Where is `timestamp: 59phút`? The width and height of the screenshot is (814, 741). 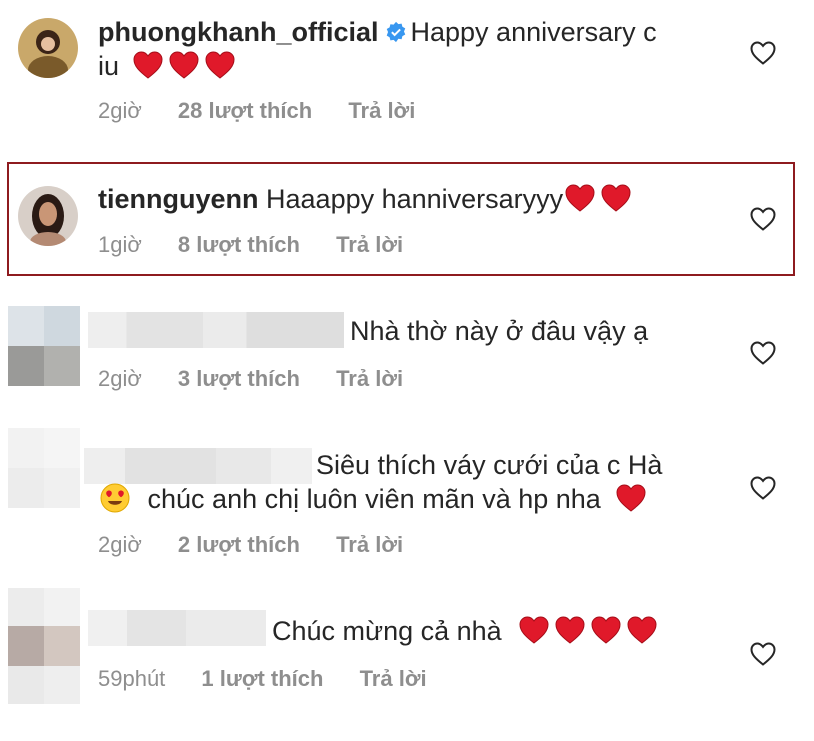
timestamp: 59phút is located at coordinates (132, 678).